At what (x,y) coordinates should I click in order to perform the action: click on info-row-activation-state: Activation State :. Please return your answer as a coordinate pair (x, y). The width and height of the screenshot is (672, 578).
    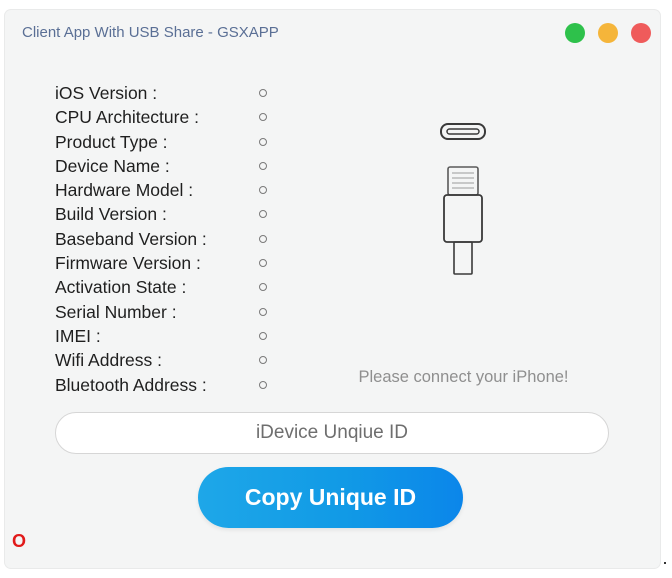
    Looking at the image, I should click on (170, 289).